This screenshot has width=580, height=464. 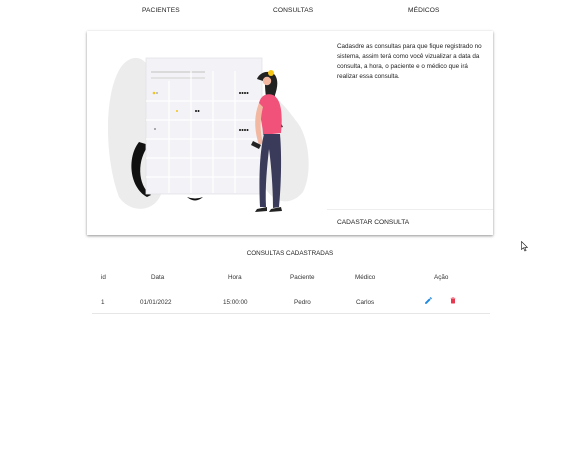 I want to click on cell-data: 01/01/2022, so click(x=156, y=302).